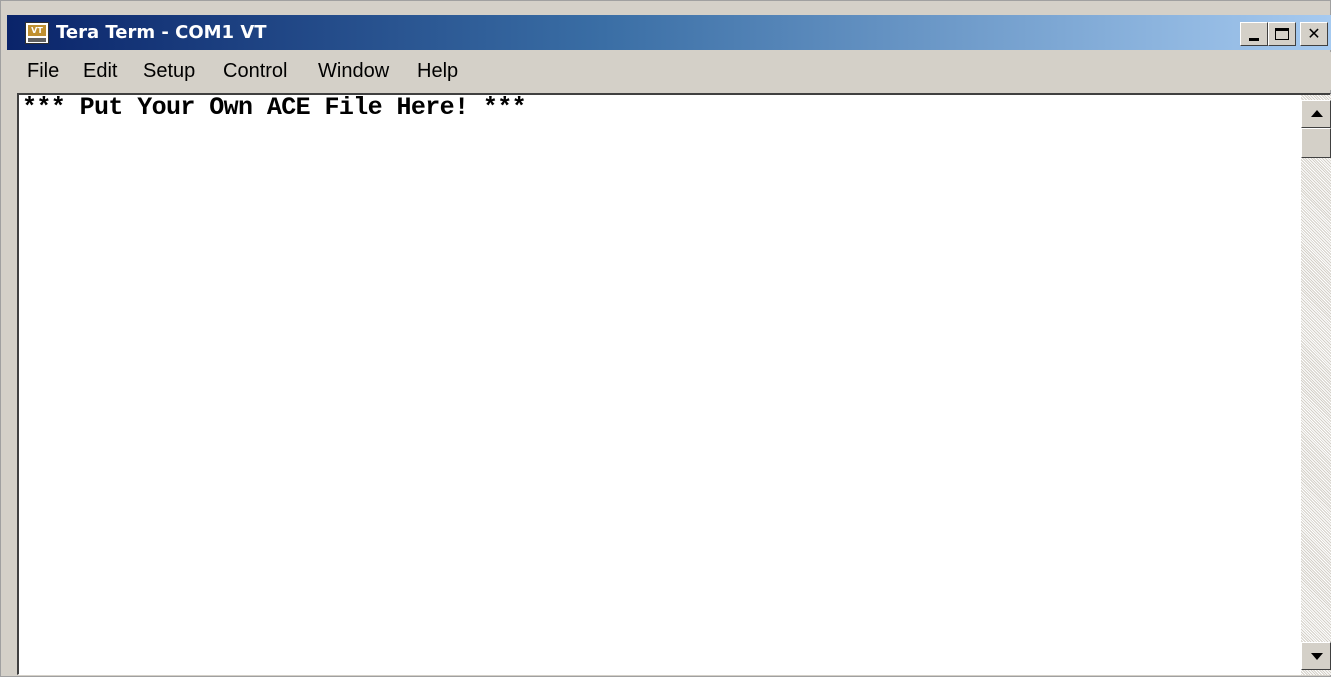  What do you see at coordinates (255, 71) in the screenshot?
I see `menu-control: Control` at bounding box center [255, 71].